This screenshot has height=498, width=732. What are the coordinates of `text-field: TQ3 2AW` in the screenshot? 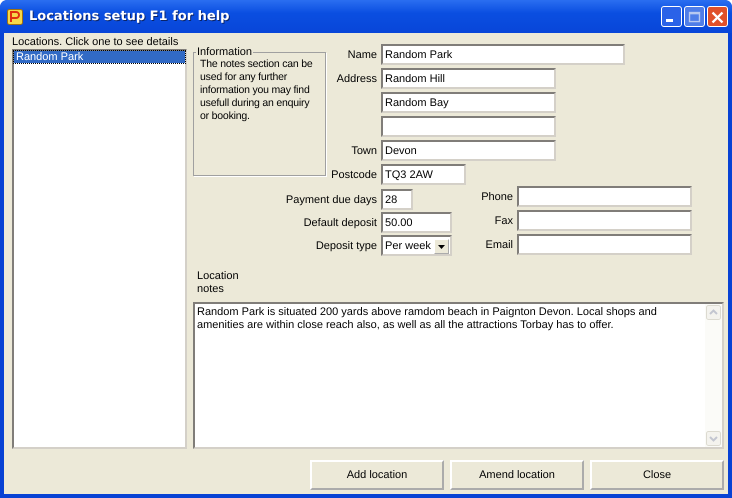 It's located at (423, 174).